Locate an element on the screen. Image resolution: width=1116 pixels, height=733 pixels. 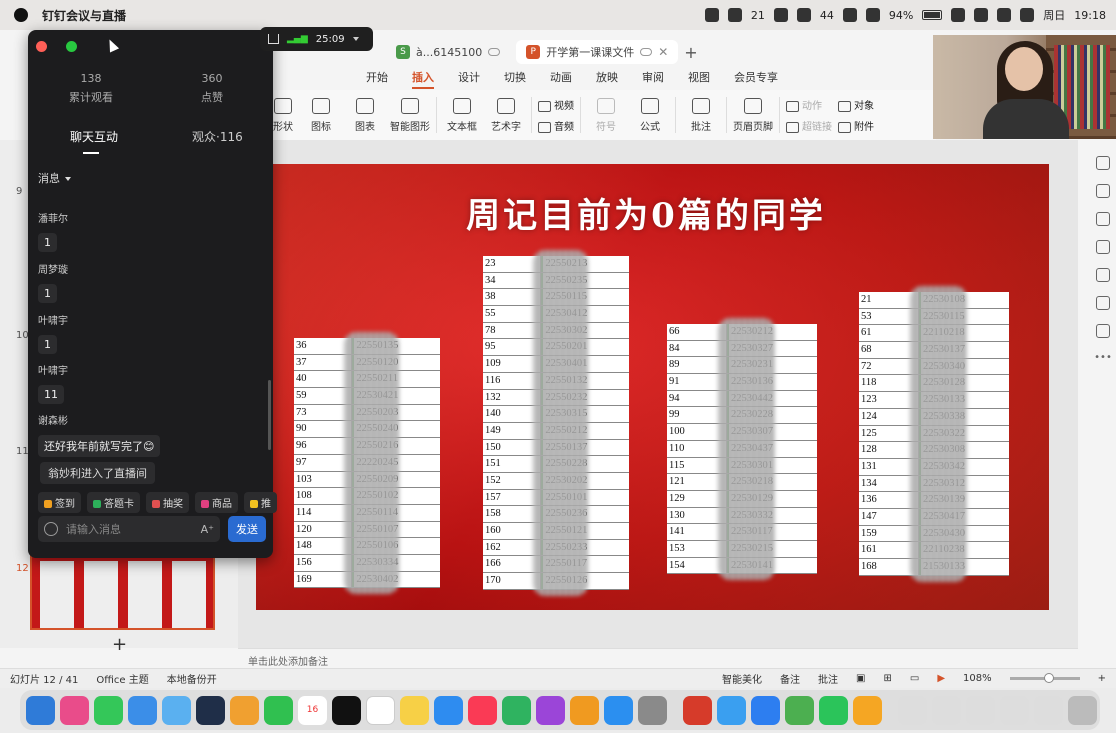
slideshow-icon: ▶ is located at coordinates (941, 678).